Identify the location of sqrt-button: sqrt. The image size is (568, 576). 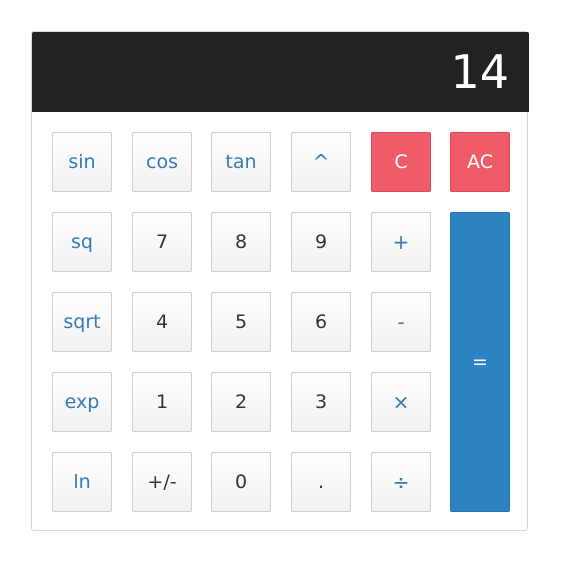
(82, 322).